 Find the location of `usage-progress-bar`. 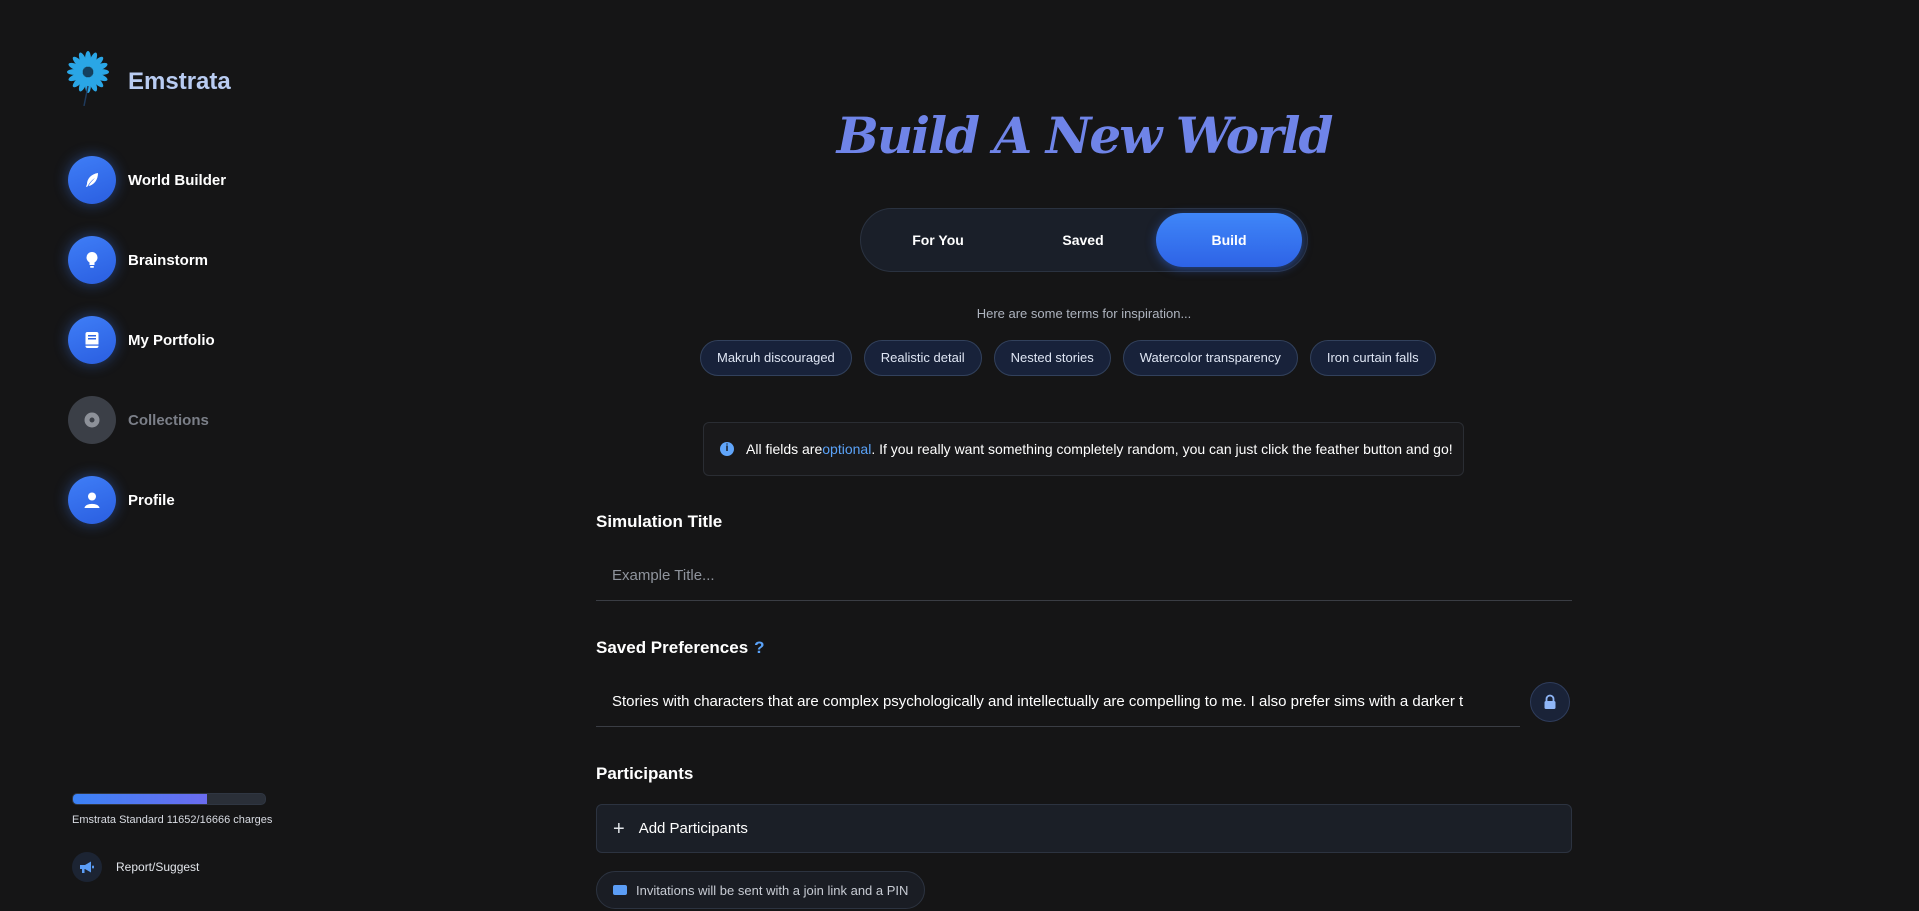

usage-progress-bar is located at coordinates (169, 799).